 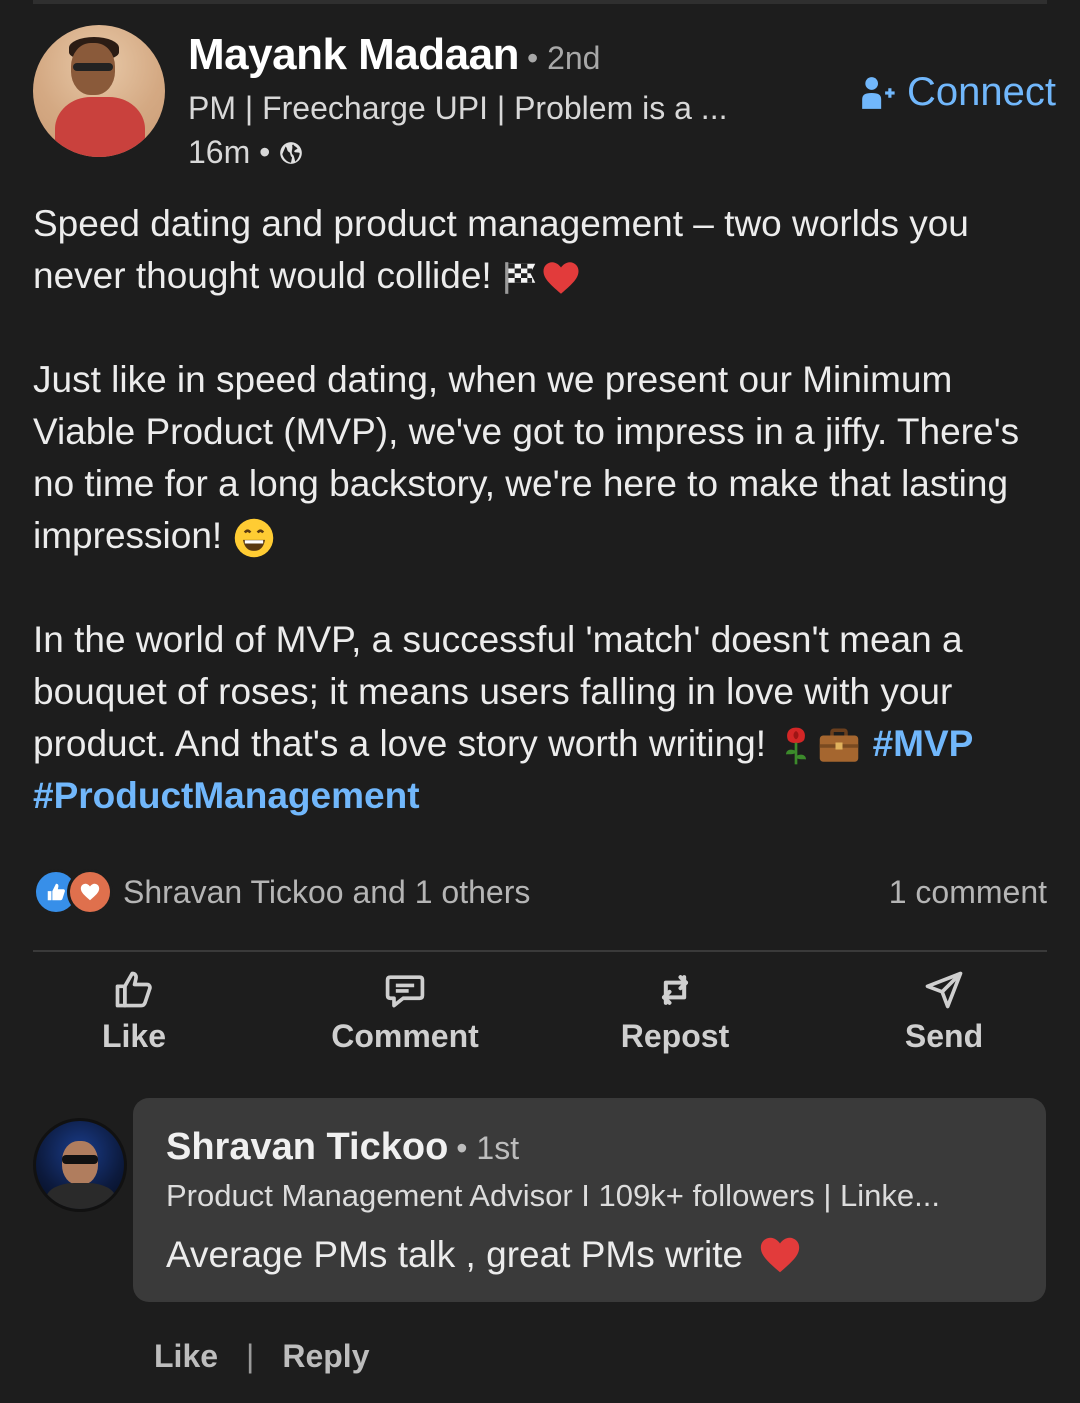 What do you see at coordinates (675, 1011) in the screenshot?
I see `repost-button: Repost` at bounding box center [675, 1011].